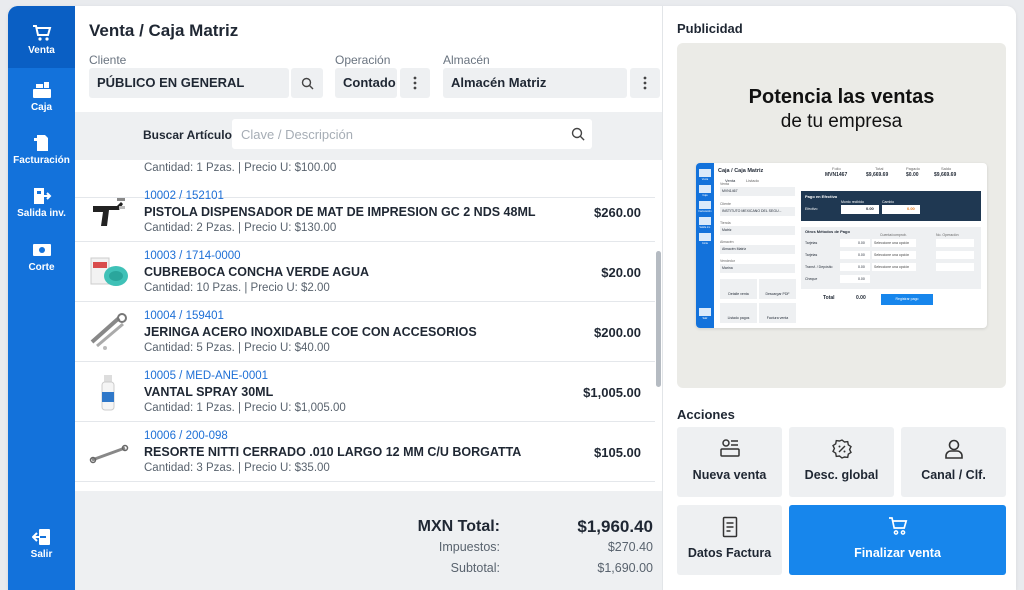  What do you see at coordinates (415, 83) in the screenshot?
I see `operacion-menu-button` at bounding box center [415, 83].